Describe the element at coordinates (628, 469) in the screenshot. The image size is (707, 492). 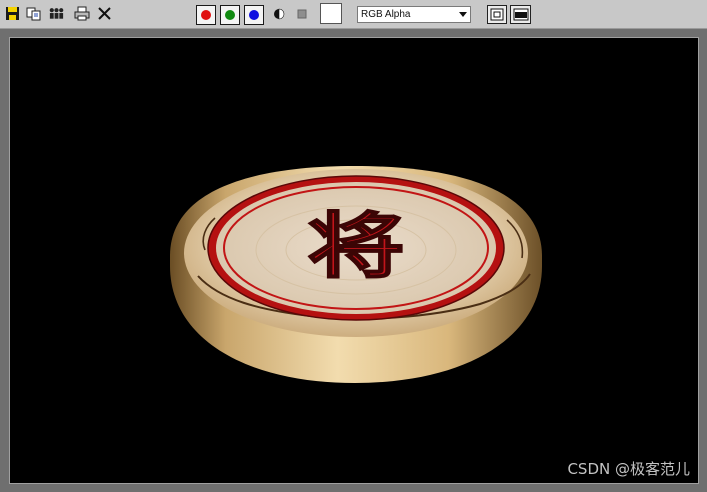
I see `watermark: CSDN @极客范儿` at that location.